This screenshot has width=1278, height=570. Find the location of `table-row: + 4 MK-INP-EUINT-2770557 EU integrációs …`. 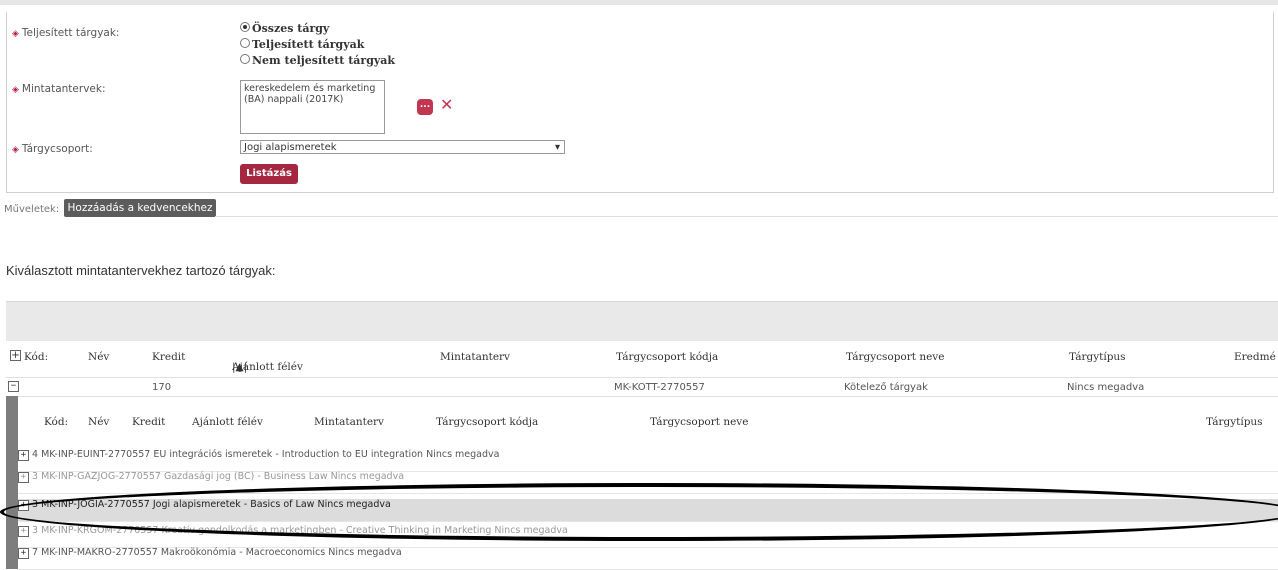

table-row: + 4 MK-INP-EUINT-2770557 EU integrációs … is located at coordinates (648, 460).